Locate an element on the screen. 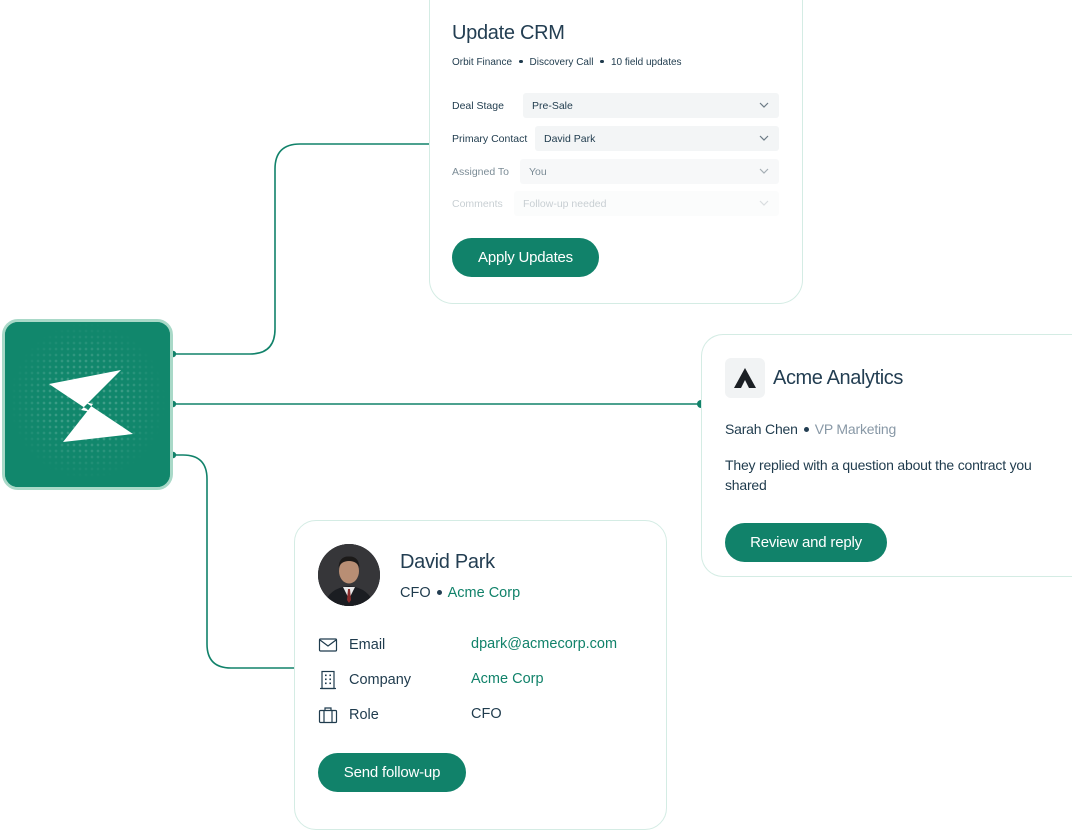 This screenshot has width=1072, height=830. assigned-to-select: You is located at coordinates (649, 171).